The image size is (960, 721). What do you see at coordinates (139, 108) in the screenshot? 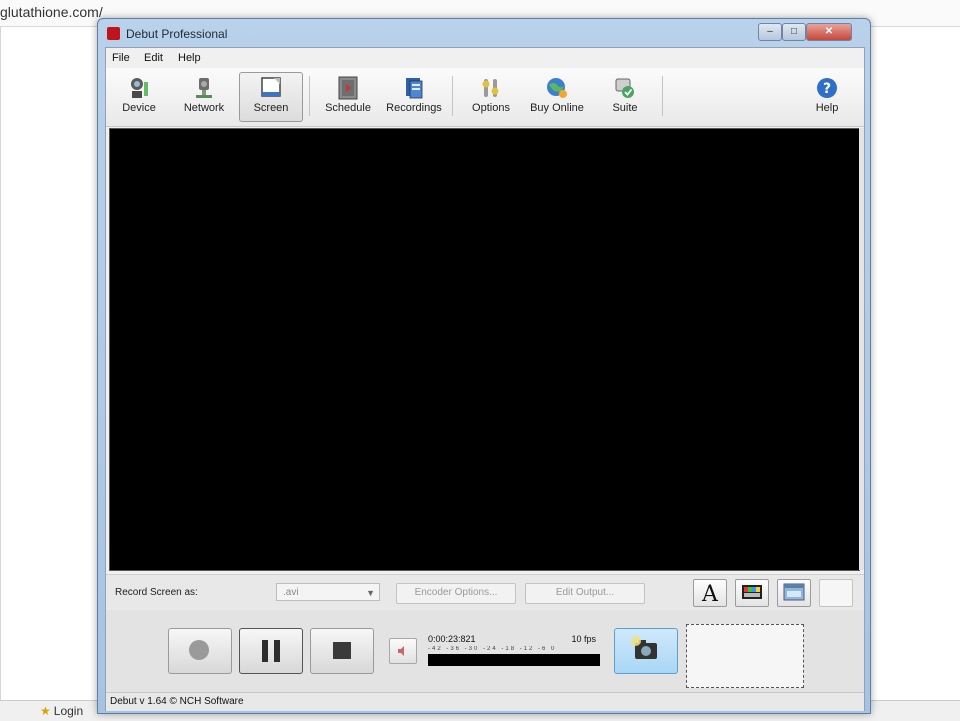
I see `toolbar-device-label: Device` at bounding box center [139, 108].